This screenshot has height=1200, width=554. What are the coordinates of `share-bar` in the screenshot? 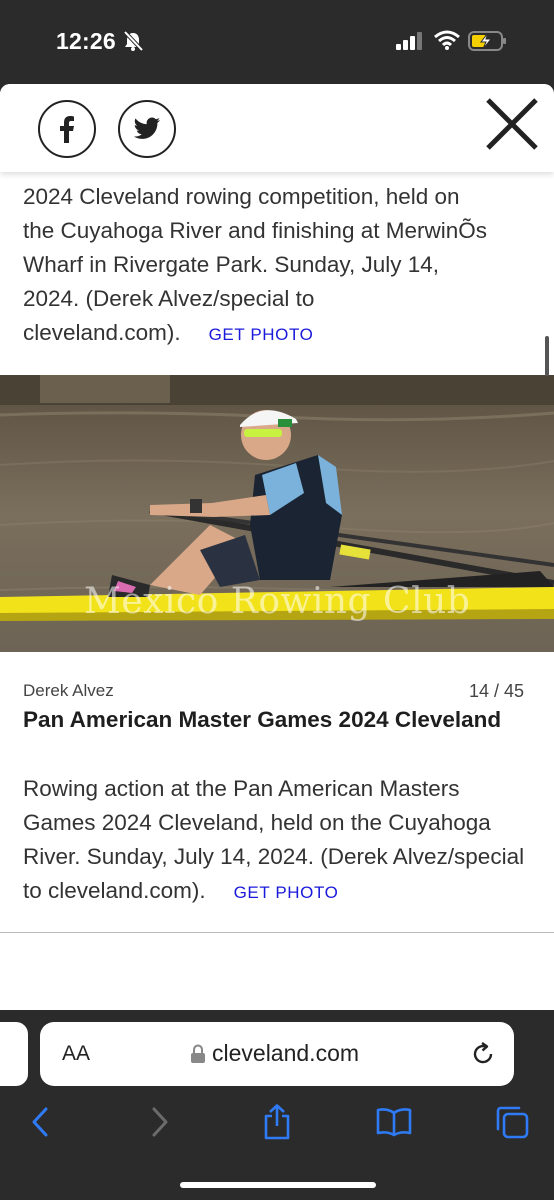 It's located at (277, 128).